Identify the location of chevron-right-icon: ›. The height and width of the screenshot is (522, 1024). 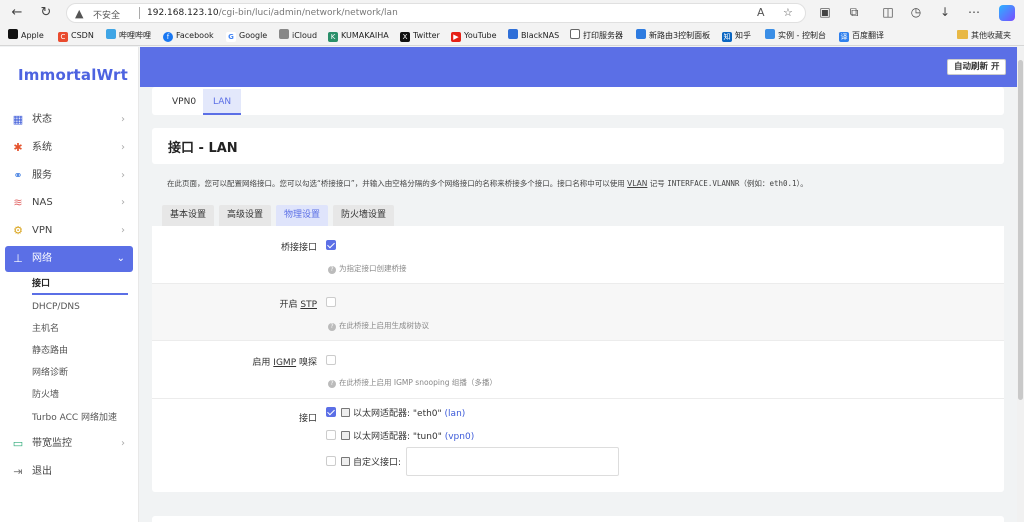
(123, 443).